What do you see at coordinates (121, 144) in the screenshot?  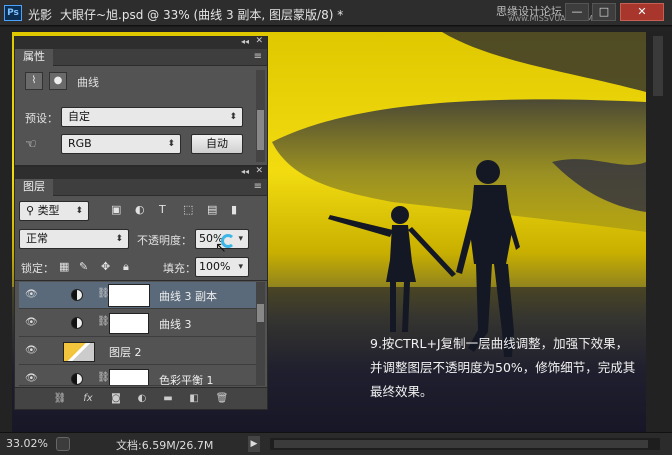 I see `channel-select: RGB ⬍` at bounding box center [121, 144].